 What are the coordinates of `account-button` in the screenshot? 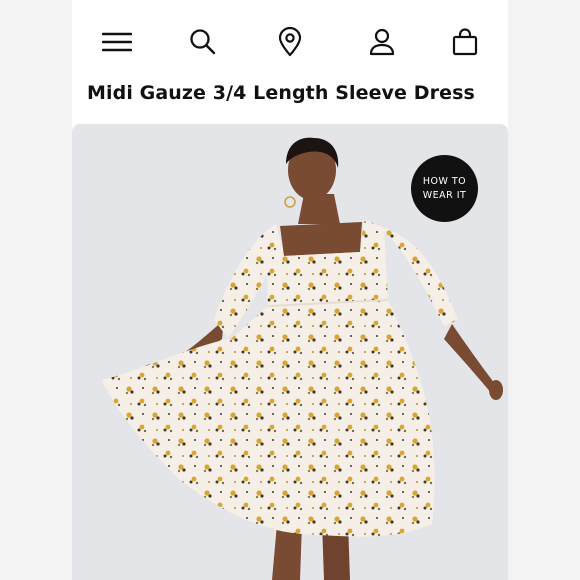 It's located at (382, 42).